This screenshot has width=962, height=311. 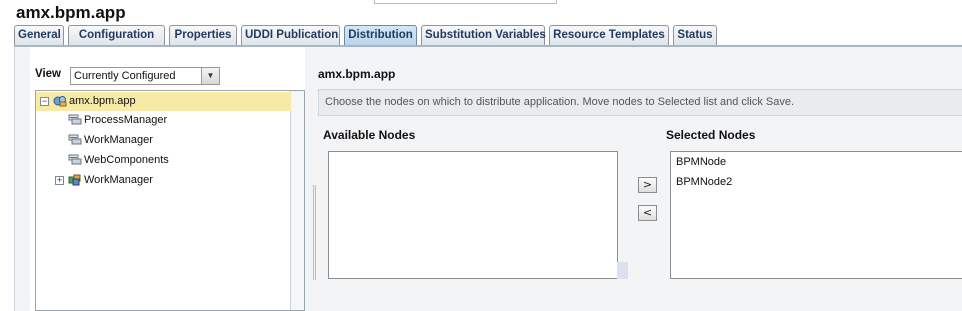 I want to click on move-right-button: >, so click(x=647, y=185).